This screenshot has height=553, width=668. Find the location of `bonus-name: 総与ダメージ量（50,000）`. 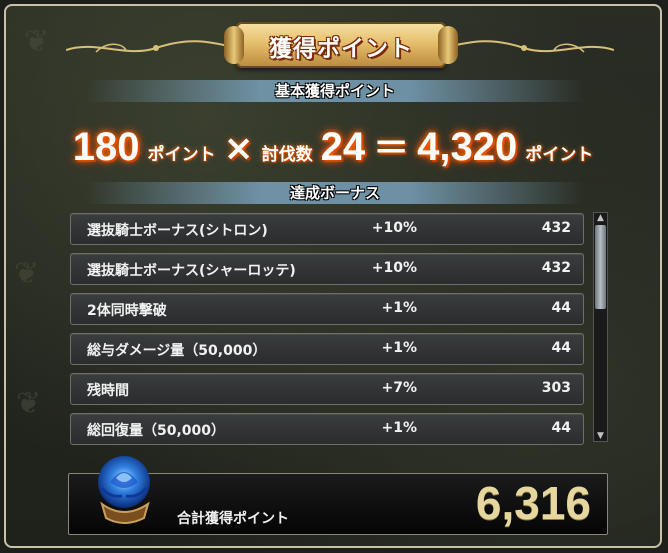

bonus-name: 総与ダメージ量（50,000） is located at coordinates (177, 351).